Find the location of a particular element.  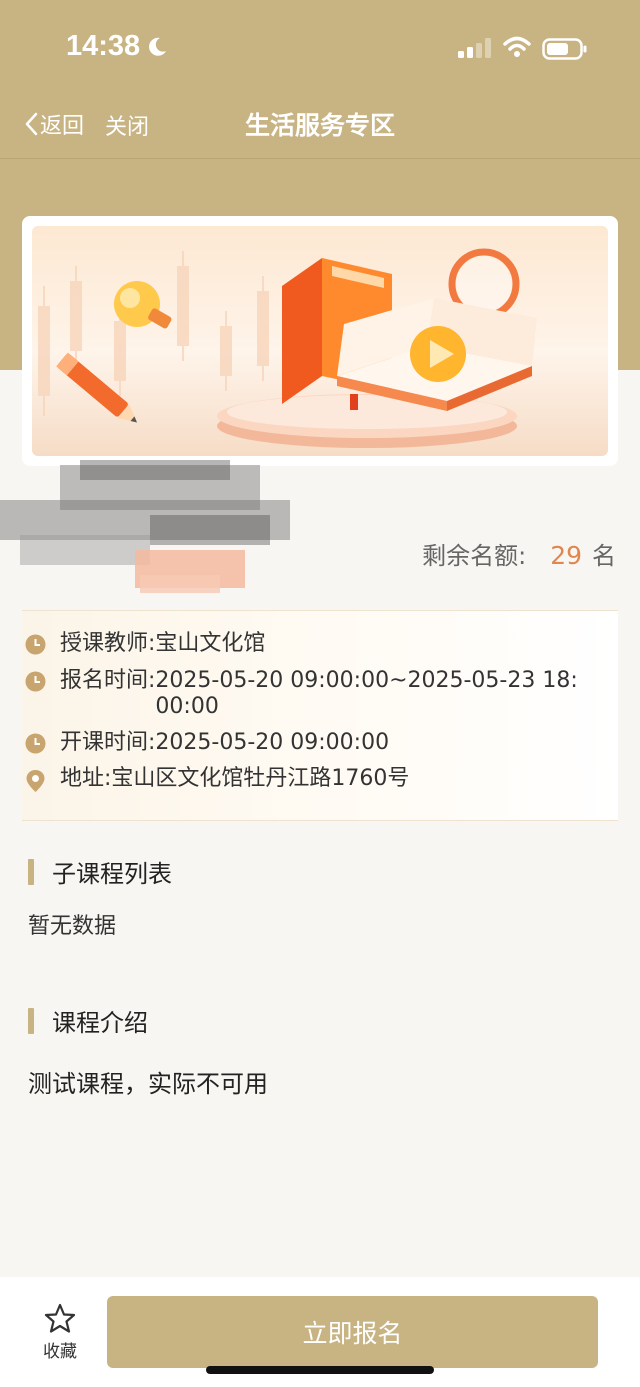

quota-unit: 名 is located at coordinates (604, 556).